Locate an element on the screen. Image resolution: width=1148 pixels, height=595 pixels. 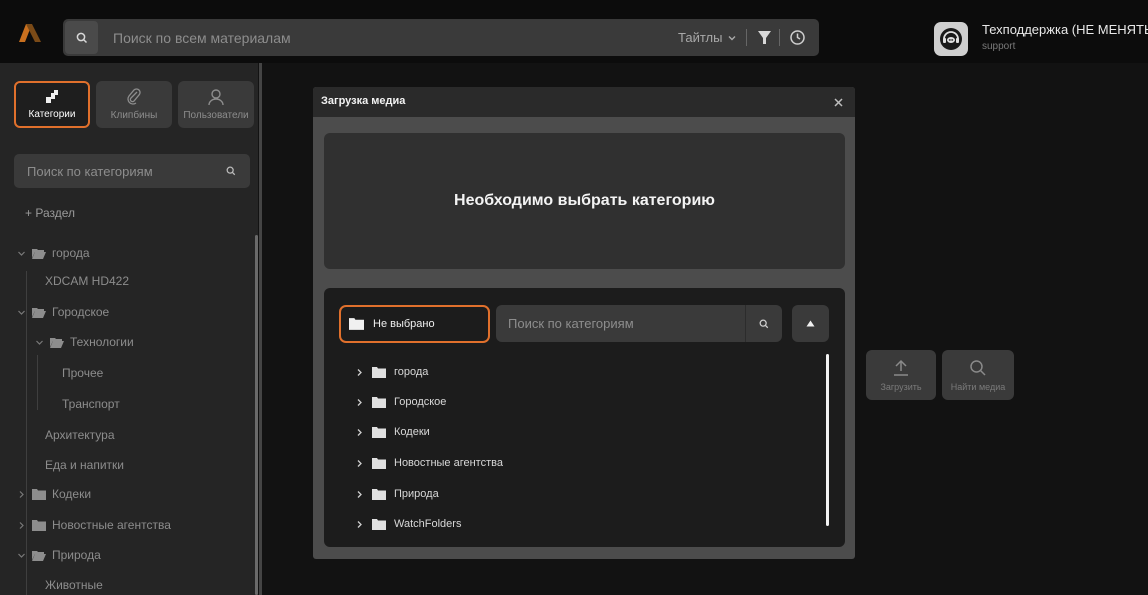
search-scope-select: Тайтлы is located at coordinates (707, 37).